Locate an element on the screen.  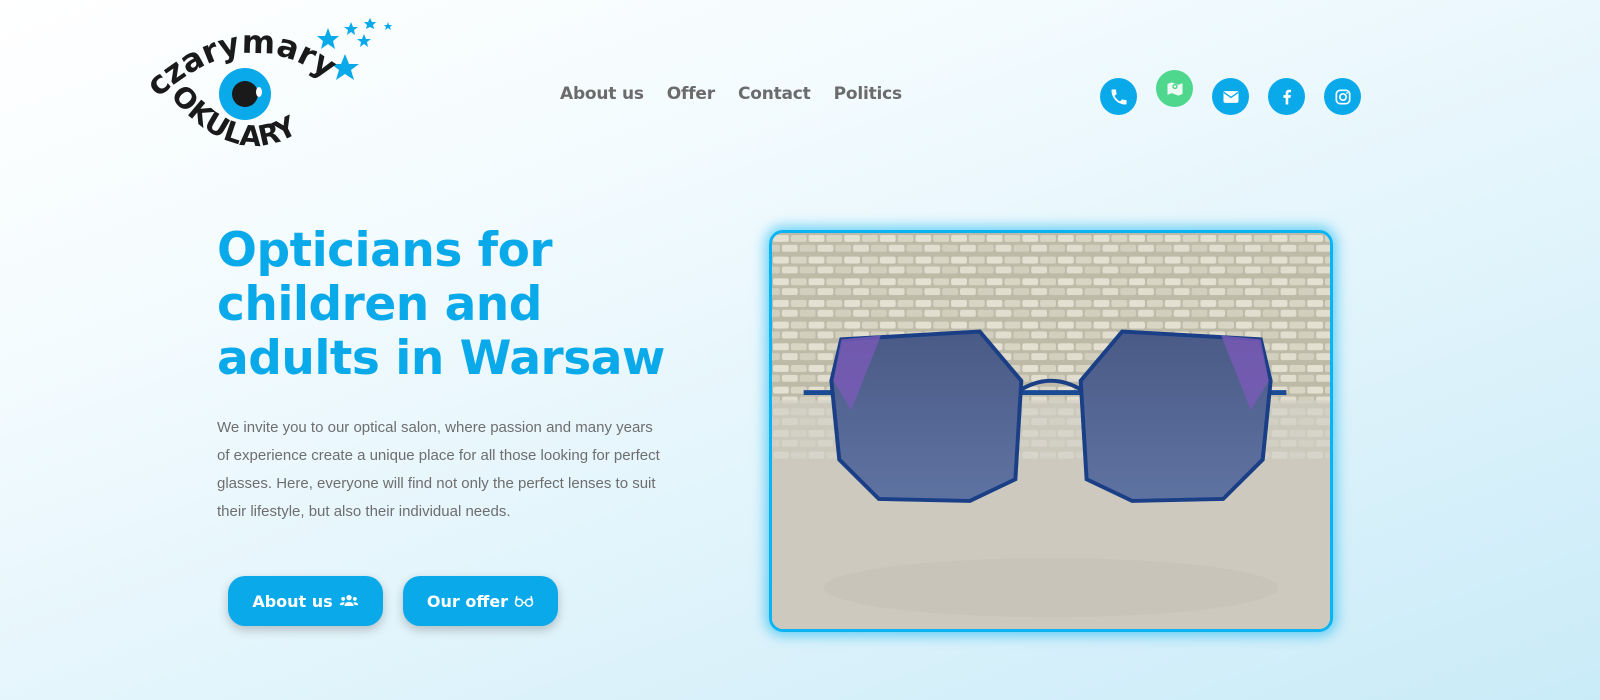
logo: czarymary OKULARY is located at coordinates (271, 86).